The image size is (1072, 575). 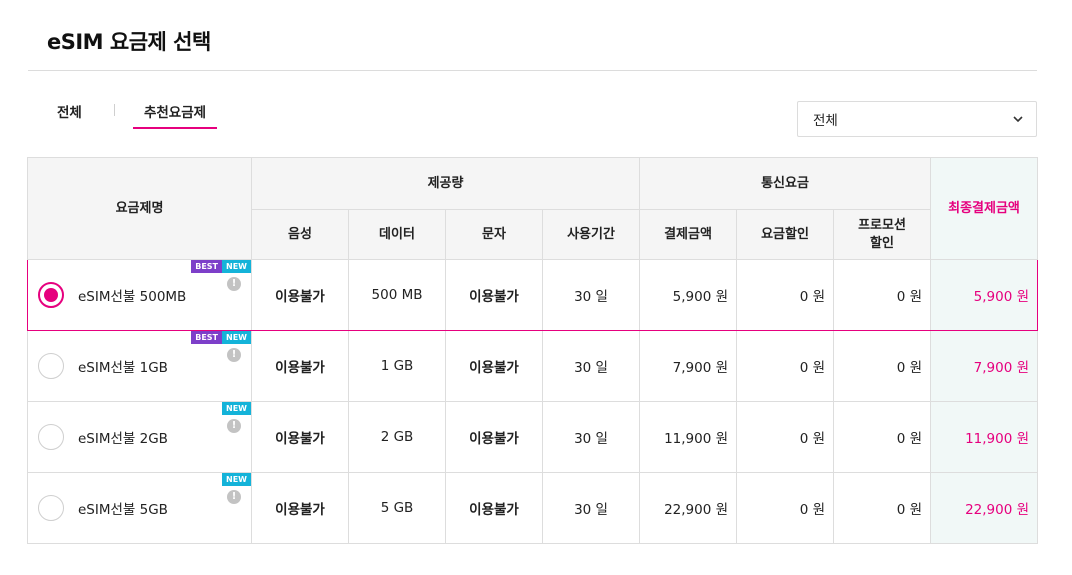 What do you see at coordinates (882, 234) in the screenshot?
I see `header-promo-discount: 프로모션 할인` at bounding box center [882, 234].